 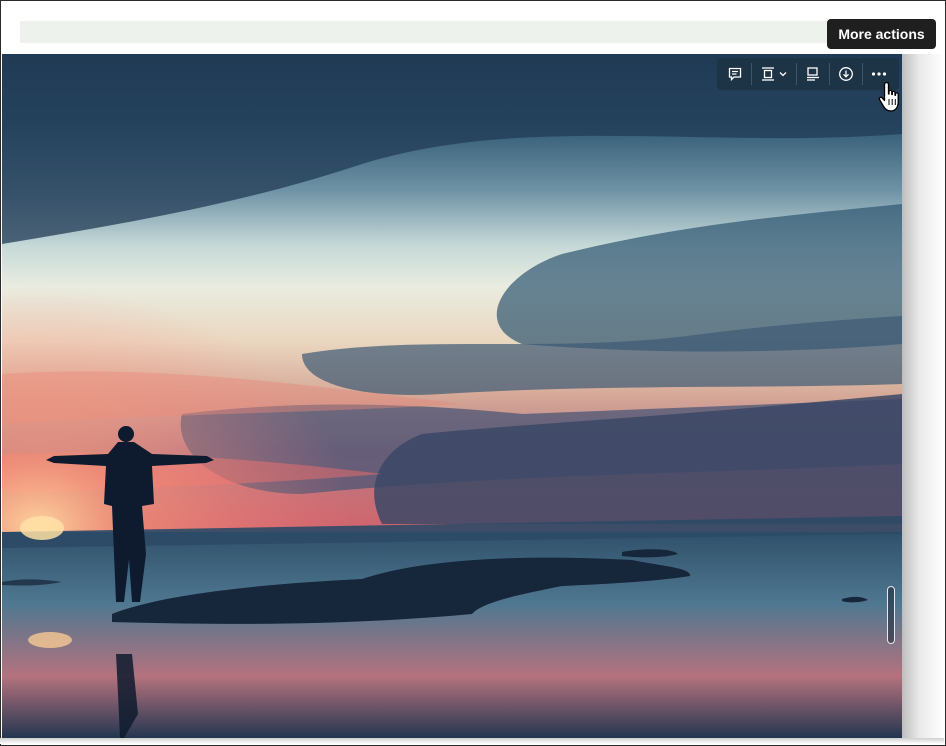 I want to click on align-center-icon, so click(x=768, y=74).